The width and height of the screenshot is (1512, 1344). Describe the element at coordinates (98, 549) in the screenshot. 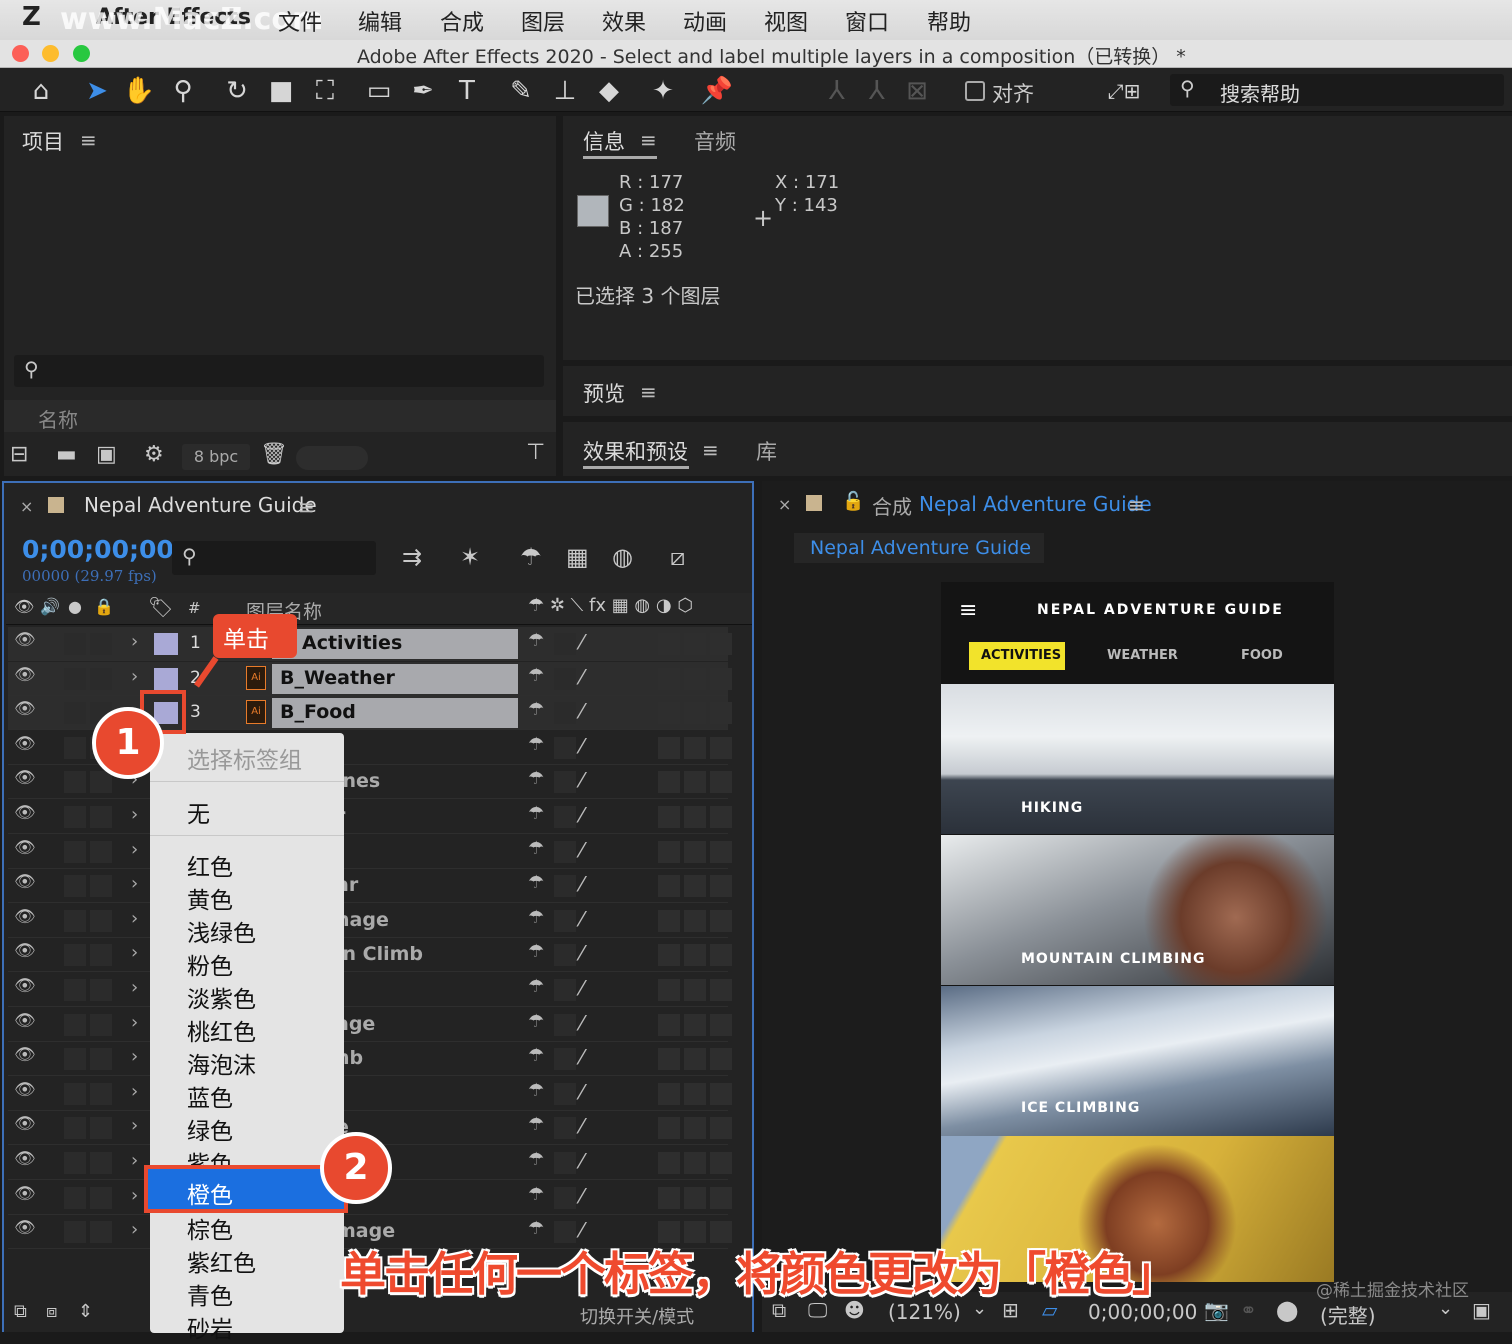

I see `timecode-display: 0;00;00;00` at that location.